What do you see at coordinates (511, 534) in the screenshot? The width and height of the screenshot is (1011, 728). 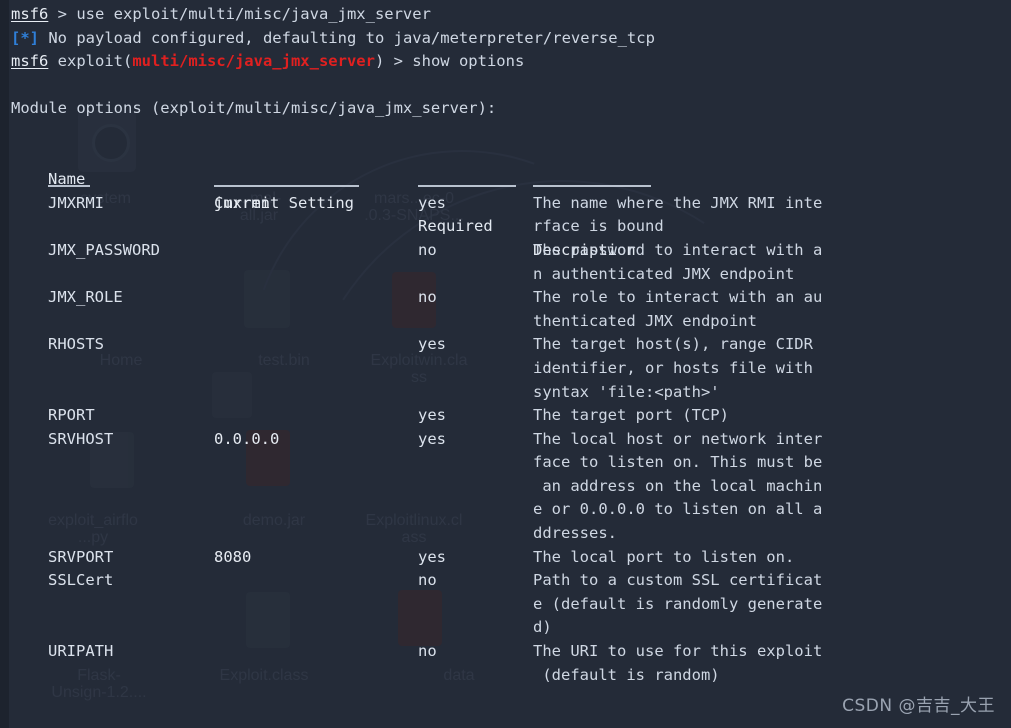 I see `table-row-continuation: ddresses.` at bounding box center [511, 534].